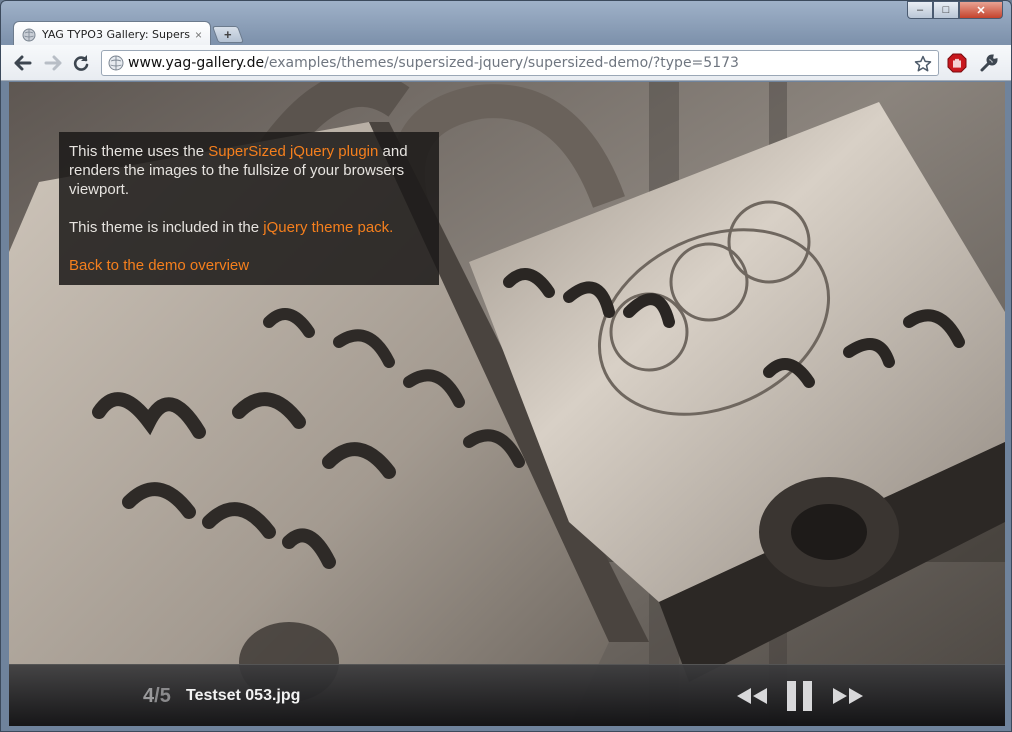 The height and width of the screenshot is (732, 1012). I want to click on slideshow-control-bar: 4/5 Testset 053.jpg, so click(507, 695).